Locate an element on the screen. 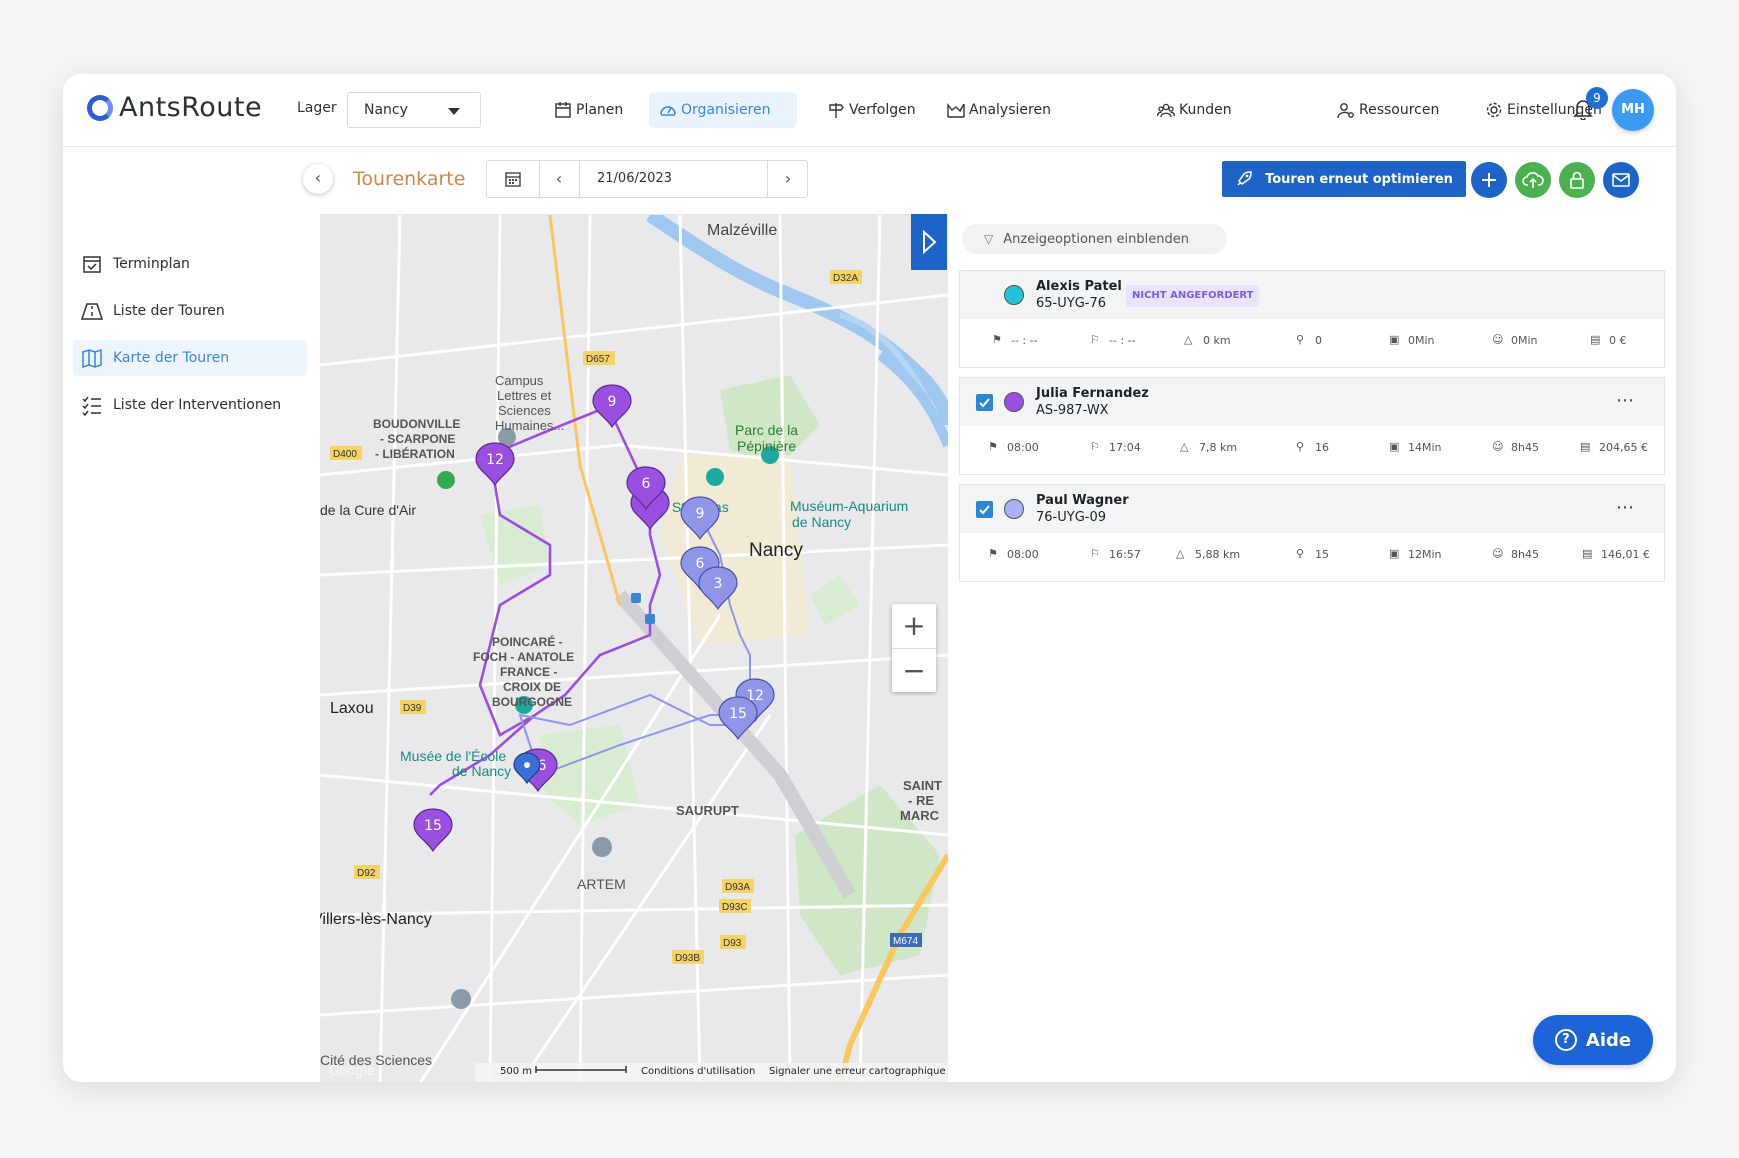 This screenshot has width=1739, height=1158. map-zoom-control: + − is located at coordinates (914, 648).